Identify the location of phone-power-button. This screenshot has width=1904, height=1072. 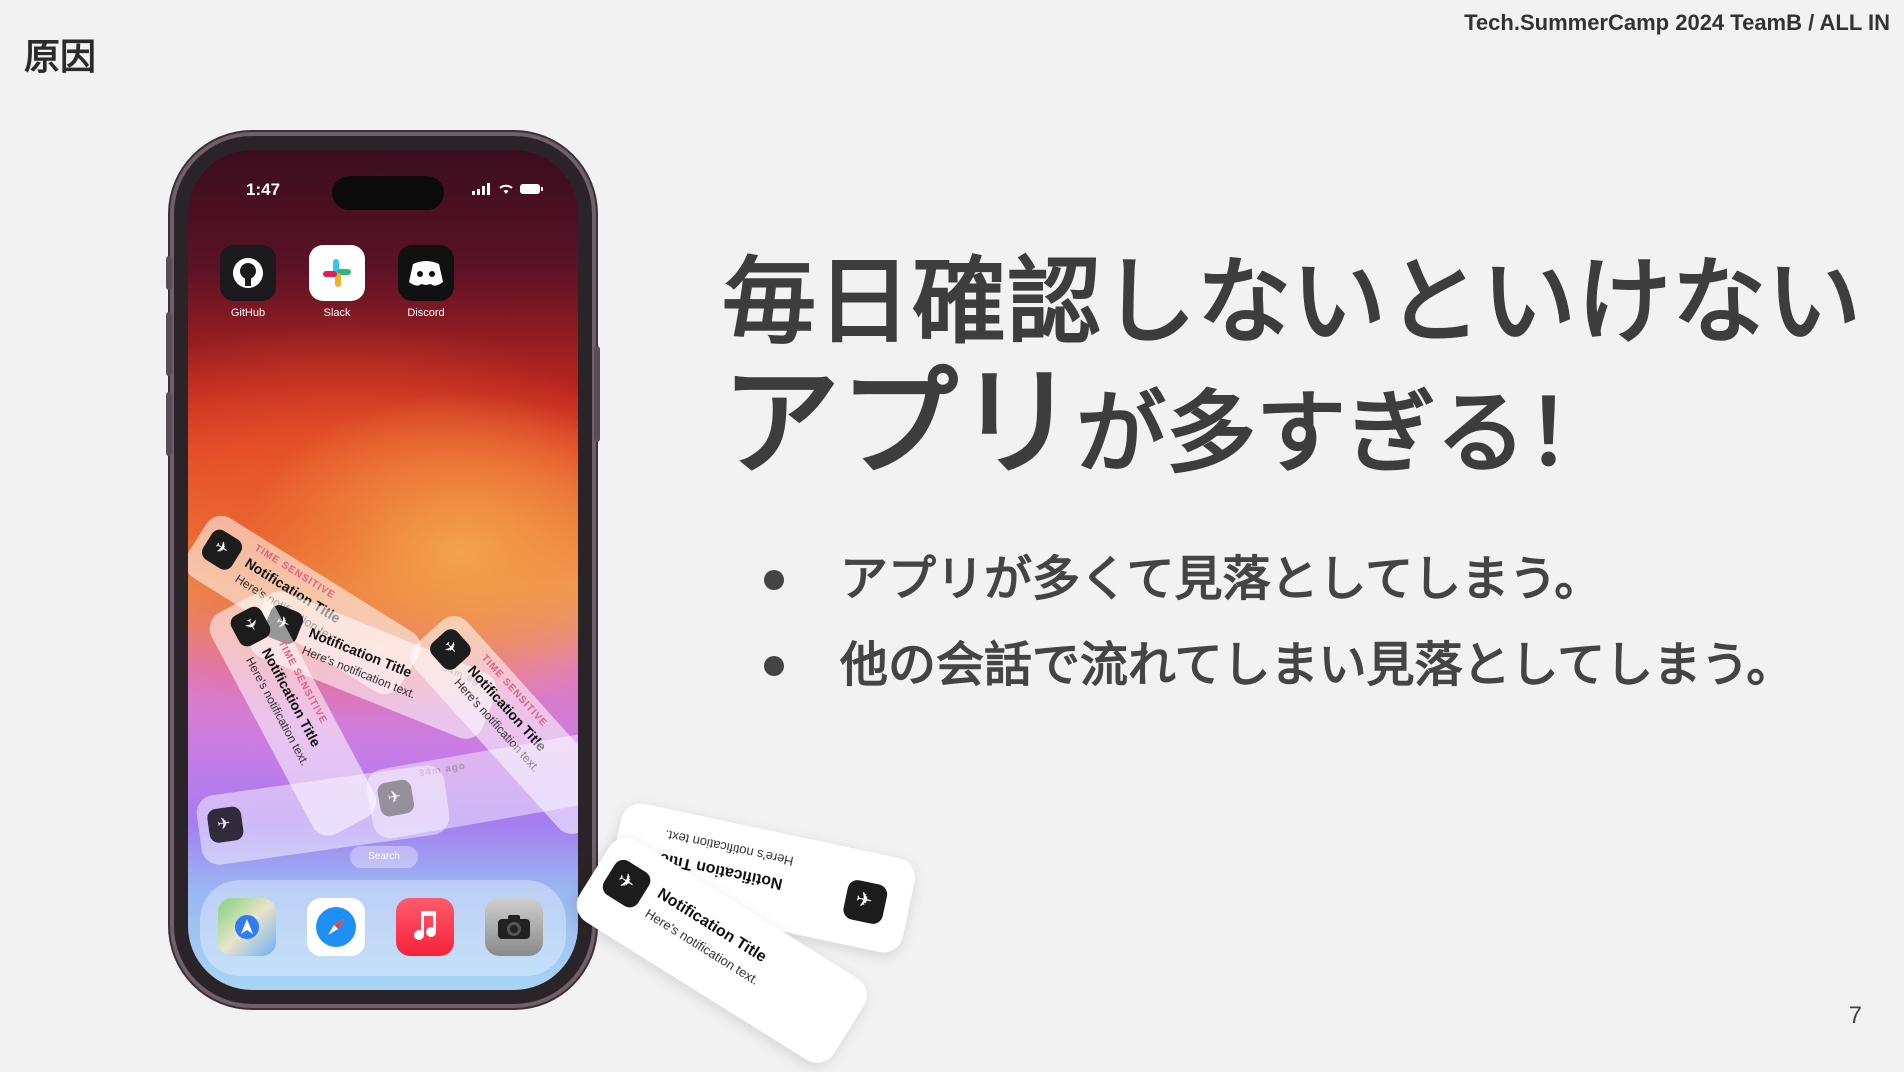
(597, 394).